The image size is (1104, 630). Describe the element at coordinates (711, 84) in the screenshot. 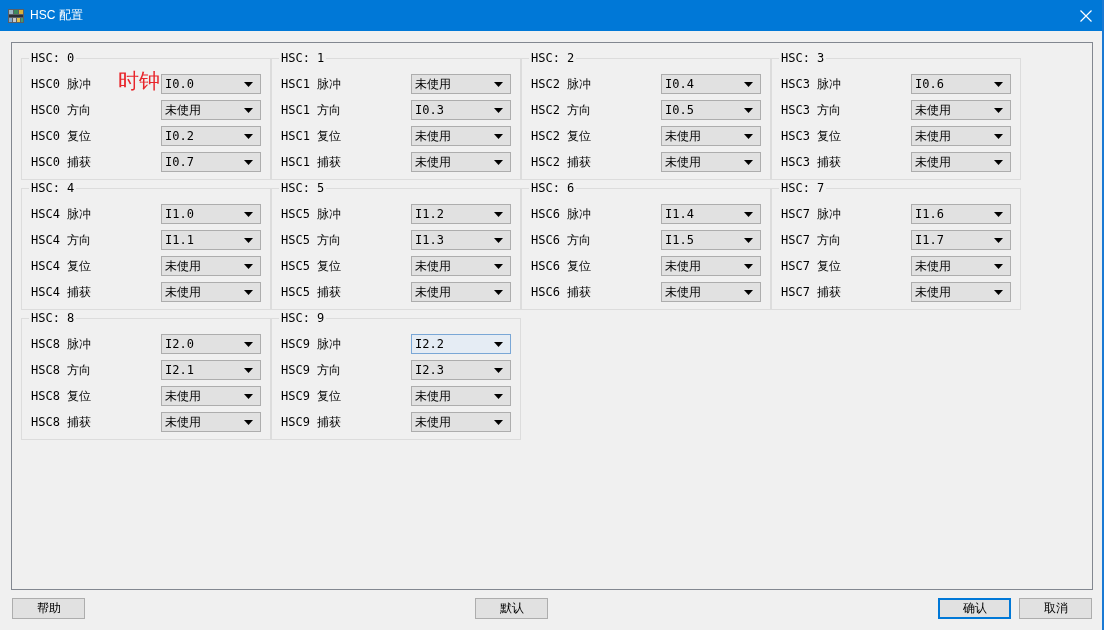

I see `io-select: I0.4` at that location.